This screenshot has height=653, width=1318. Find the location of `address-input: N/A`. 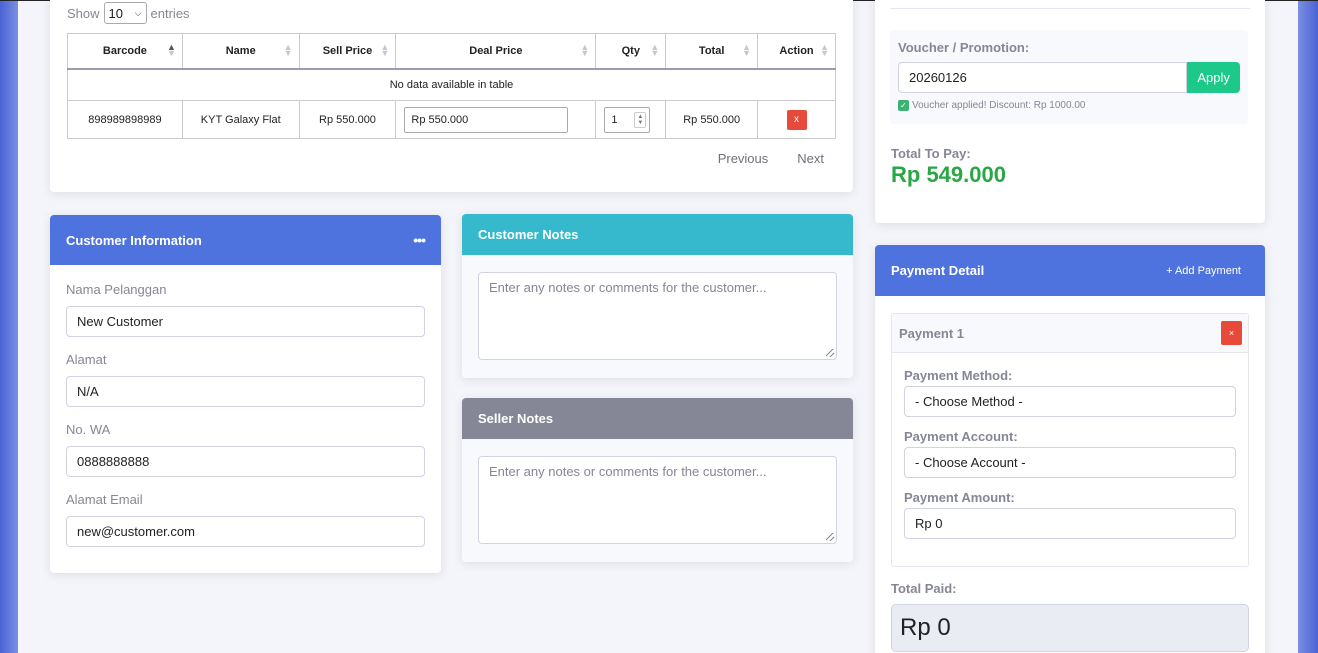

address-input: N/A is located at coordinates (245, 391).